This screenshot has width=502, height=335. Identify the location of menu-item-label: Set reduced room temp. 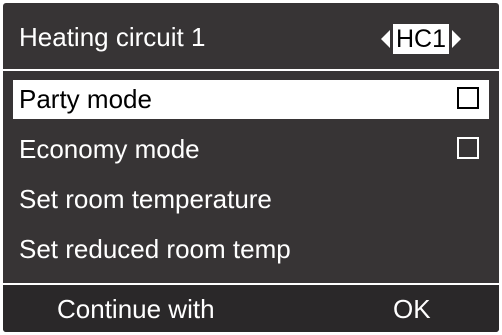
(155, 249).